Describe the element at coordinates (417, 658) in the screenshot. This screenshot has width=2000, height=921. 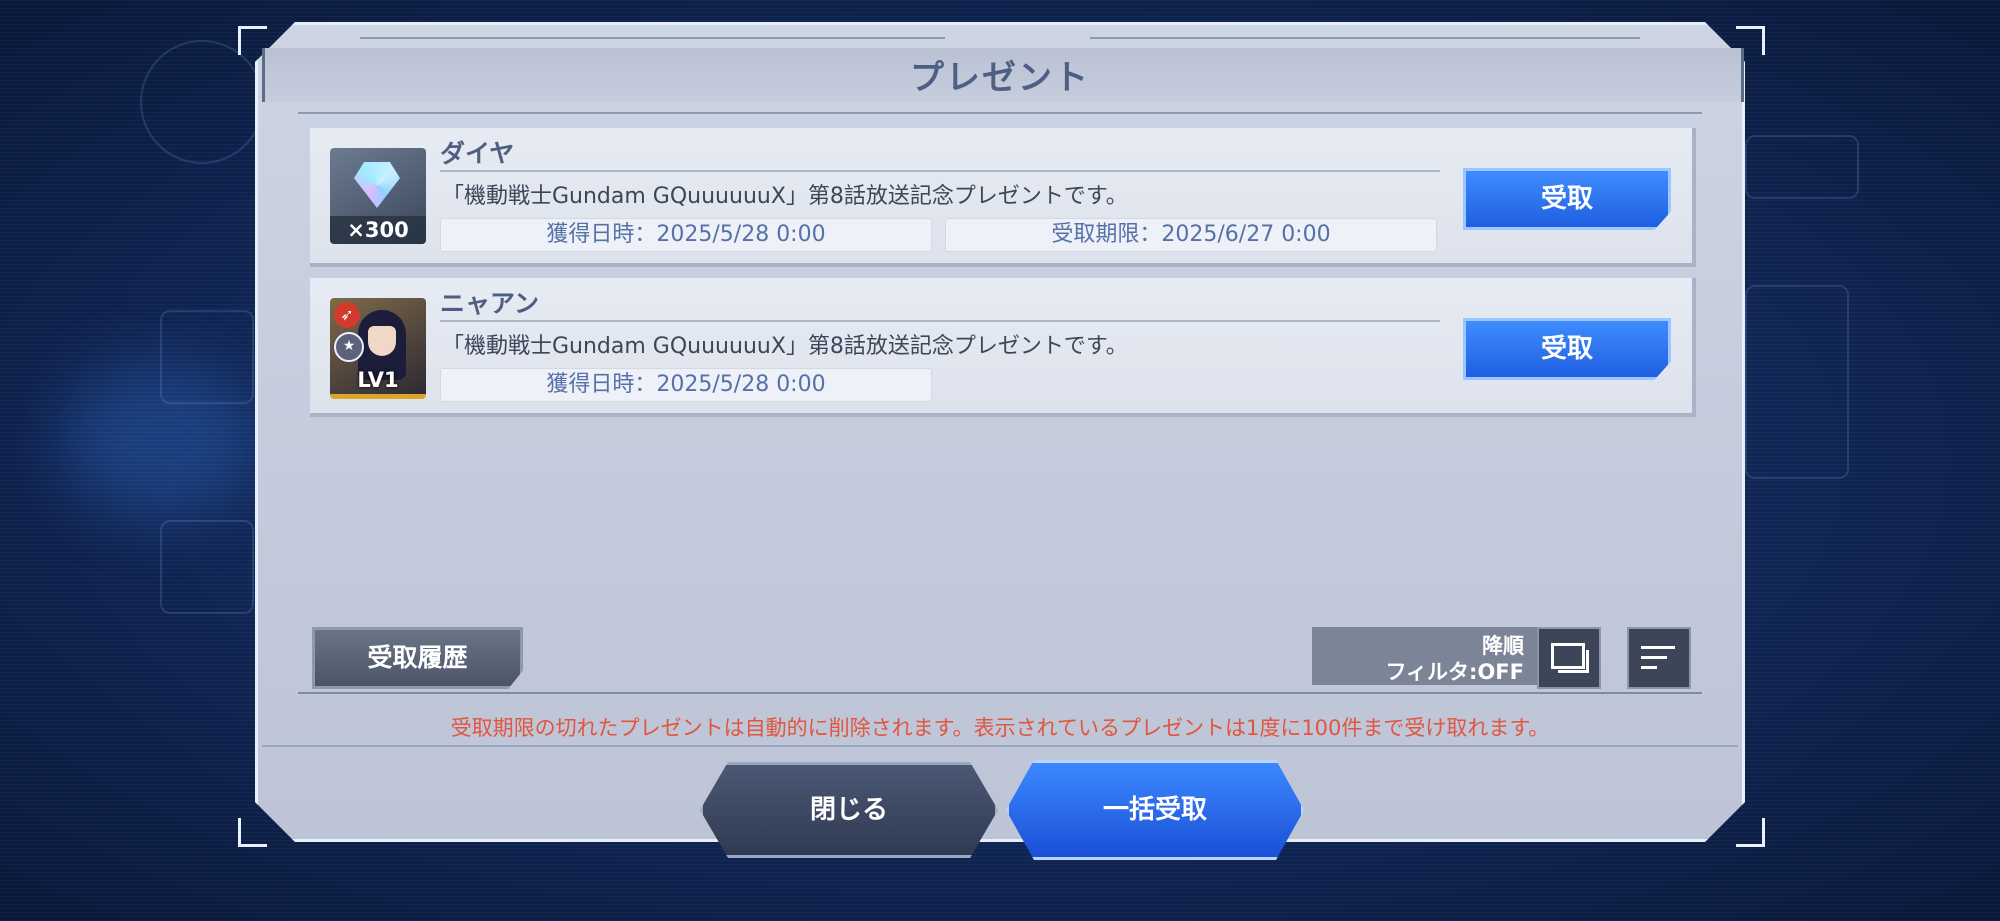
I see `claim-history-button: 受取履歴` at that location.